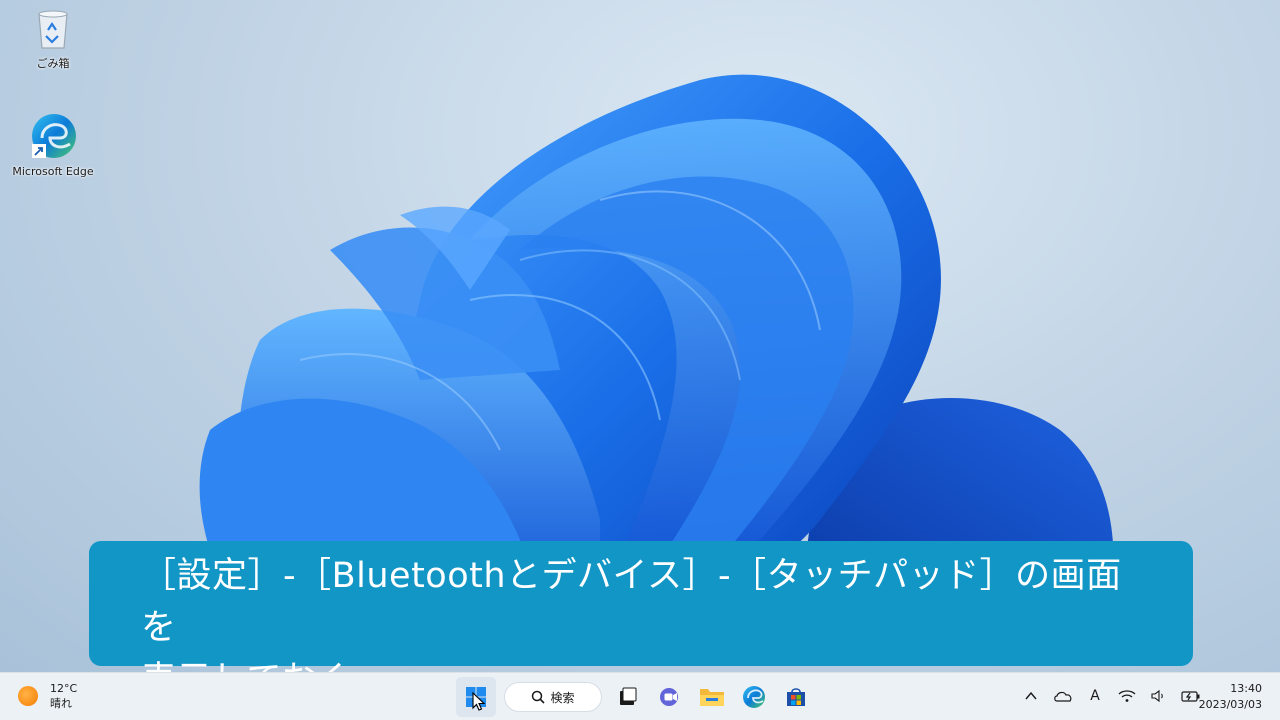  I want to click on mouse-cursor-icon, so click(479, 701).